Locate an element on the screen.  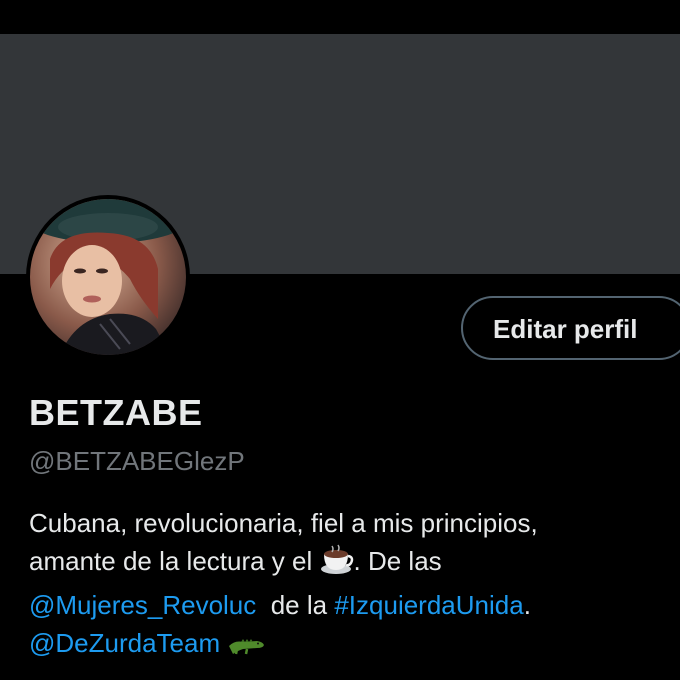
bio-text: . De las is located at coordinates (397, 561).